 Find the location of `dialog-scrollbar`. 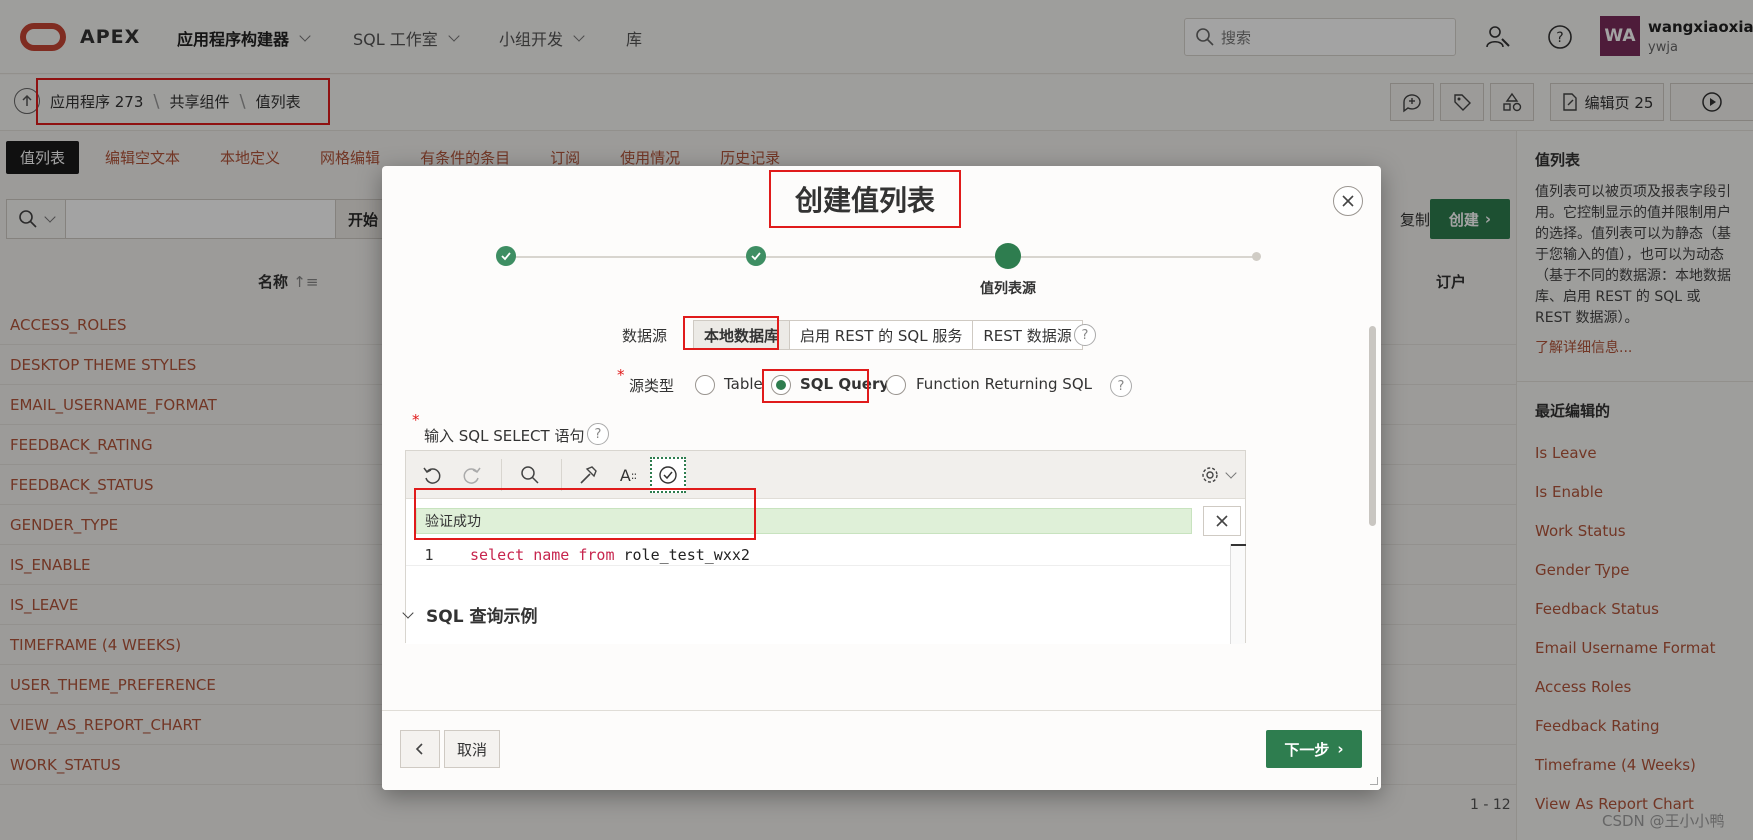

dialog-scrollbar is located at coordinates (1372, 508).